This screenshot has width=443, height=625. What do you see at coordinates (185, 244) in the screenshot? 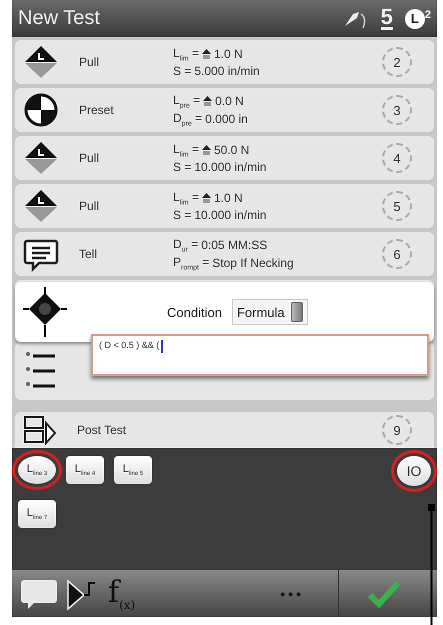
I see `param-label: D$_{ur}$ =` at bounding box center [185, 244].